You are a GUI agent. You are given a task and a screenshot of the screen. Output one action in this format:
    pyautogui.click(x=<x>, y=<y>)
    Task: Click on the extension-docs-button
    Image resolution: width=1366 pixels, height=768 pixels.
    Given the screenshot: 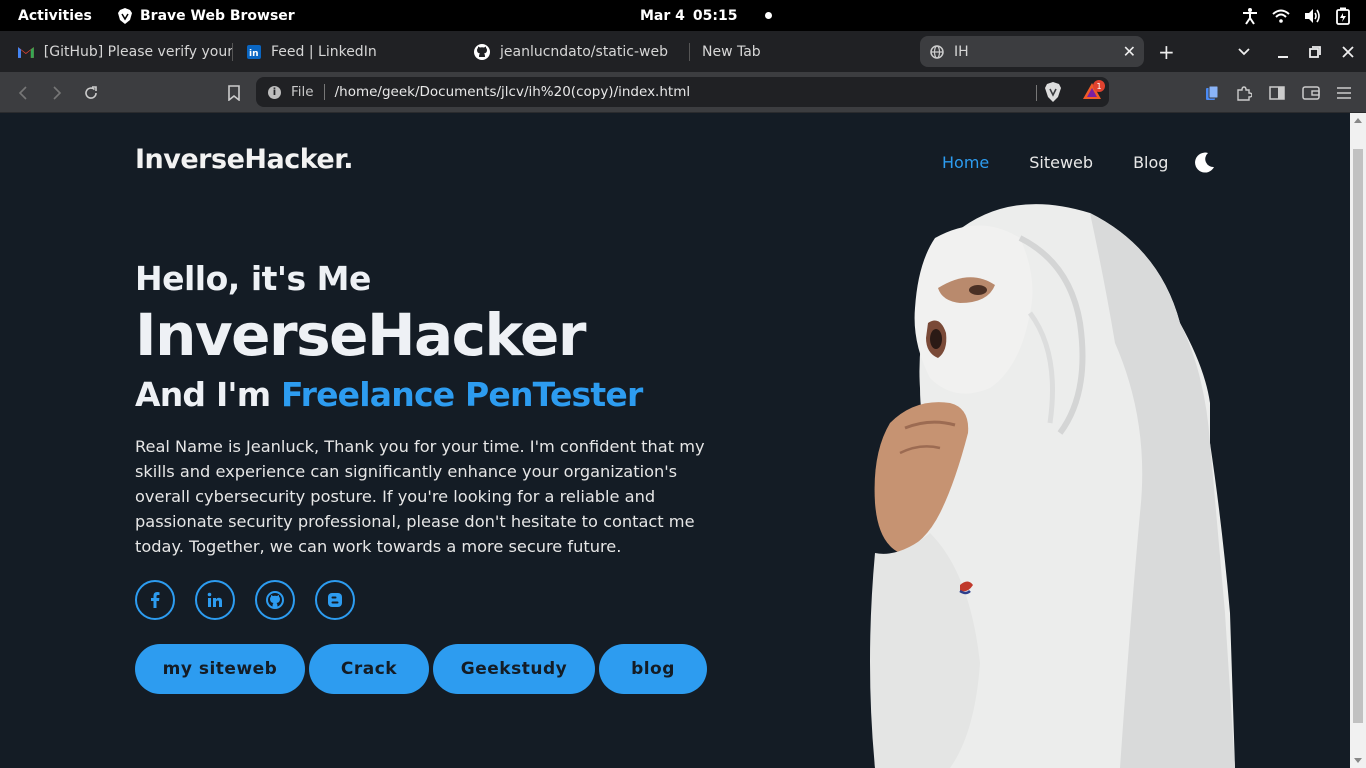 What is the action you would take?
    pyautogui.click(x=1212, y=92)
    